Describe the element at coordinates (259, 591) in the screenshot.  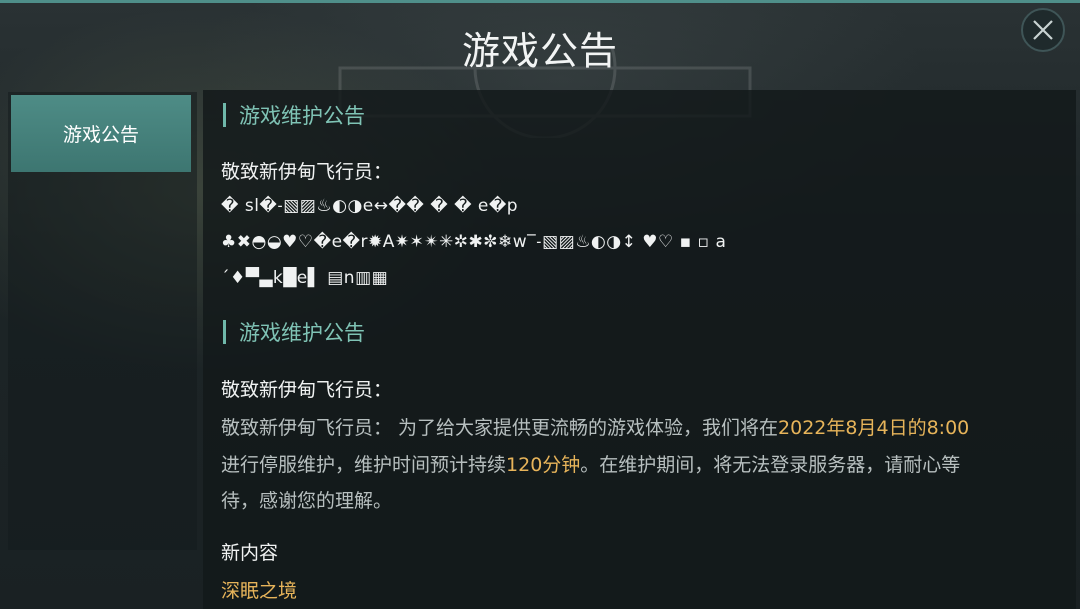
I see `new-content-item: 深眠之境` at that location.